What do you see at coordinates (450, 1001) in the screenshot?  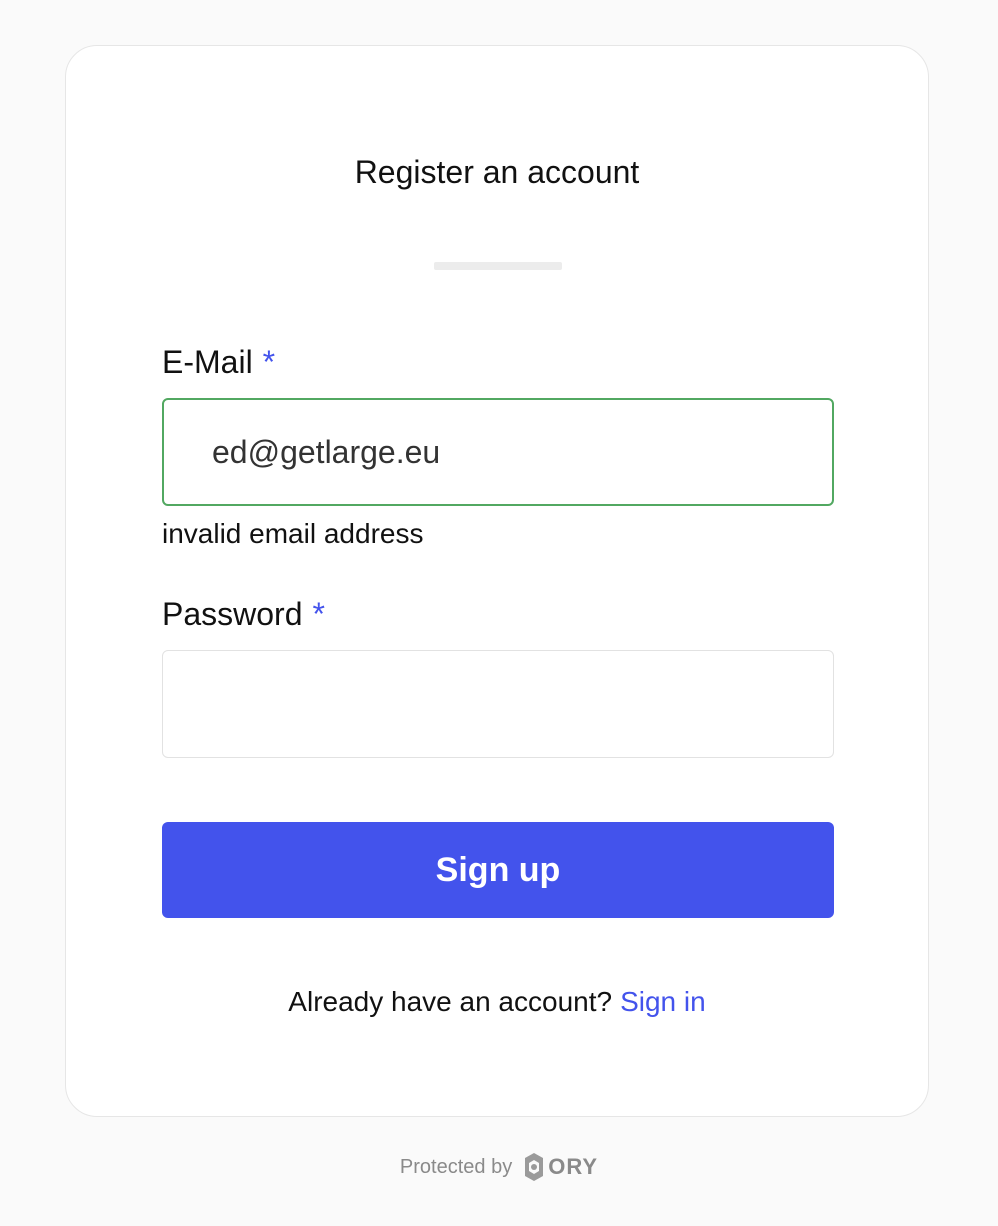 I see `signin-prompt-text: Already have an account?` at bounding box center [450, 1001].